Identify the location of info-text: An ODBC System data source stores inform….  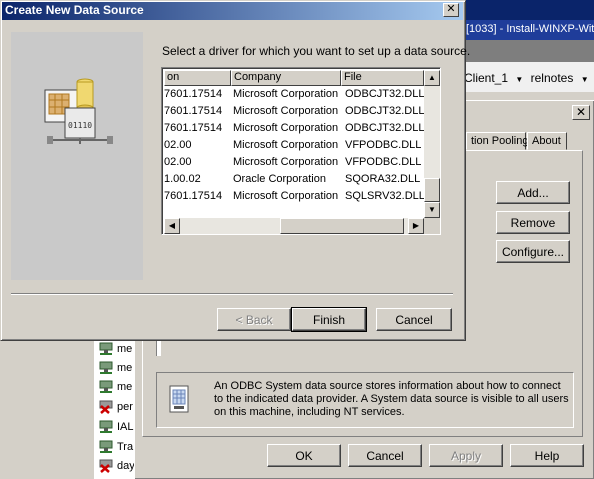
(391, 399).